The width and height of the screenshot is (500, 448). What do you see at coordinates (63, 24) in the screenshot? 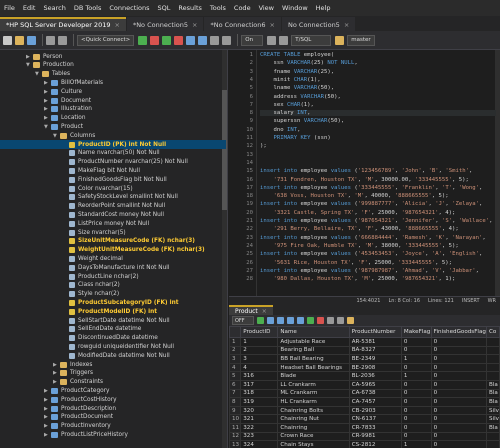
I see `document-tab: *HP SQL Server Developer 2019 ×` at bounding box center [63, 24].